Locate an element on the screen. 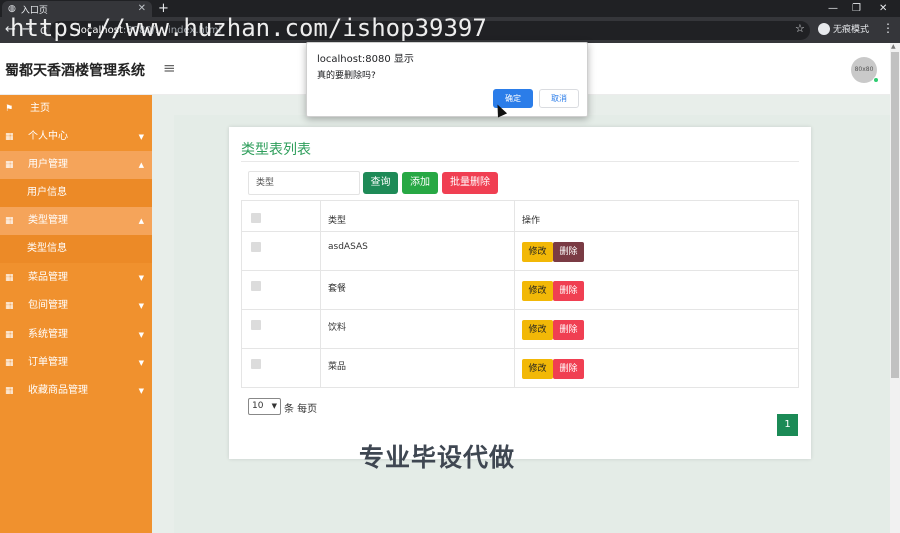 Image resolution: width=900 pixels, height=533 pixels. close-window-icon: ✕ is located at coordinates (883, 8).